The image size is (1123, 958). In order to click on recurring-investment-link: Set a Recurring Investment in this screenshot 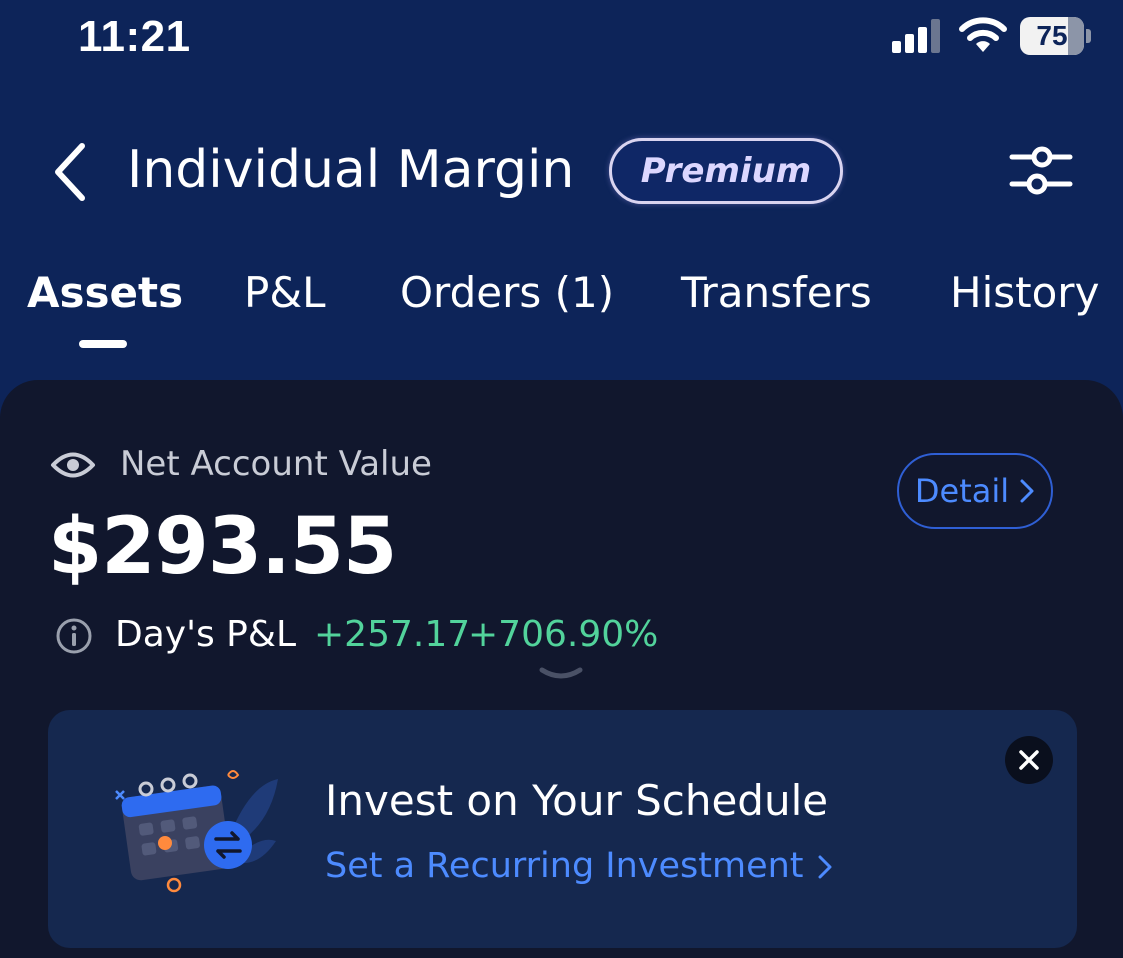, I will do `click(578, 866)`.